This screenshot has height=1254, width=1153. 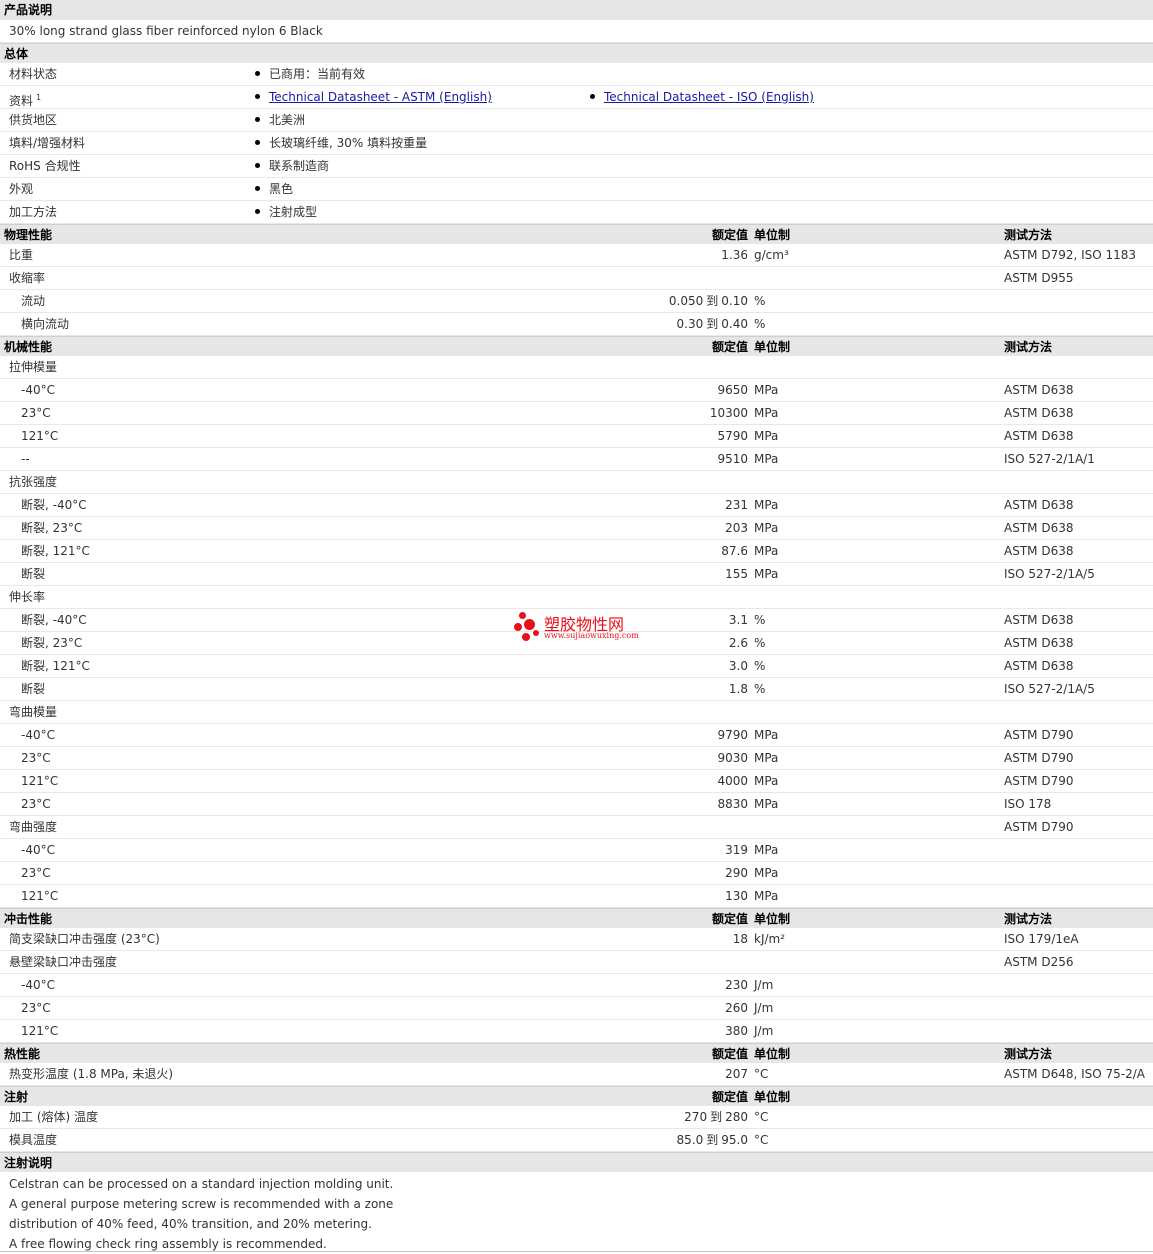 What do you see at coordinates (21, 101) in the screenshot?
I see `label-text: 资料` at bounding box center [21, 101].